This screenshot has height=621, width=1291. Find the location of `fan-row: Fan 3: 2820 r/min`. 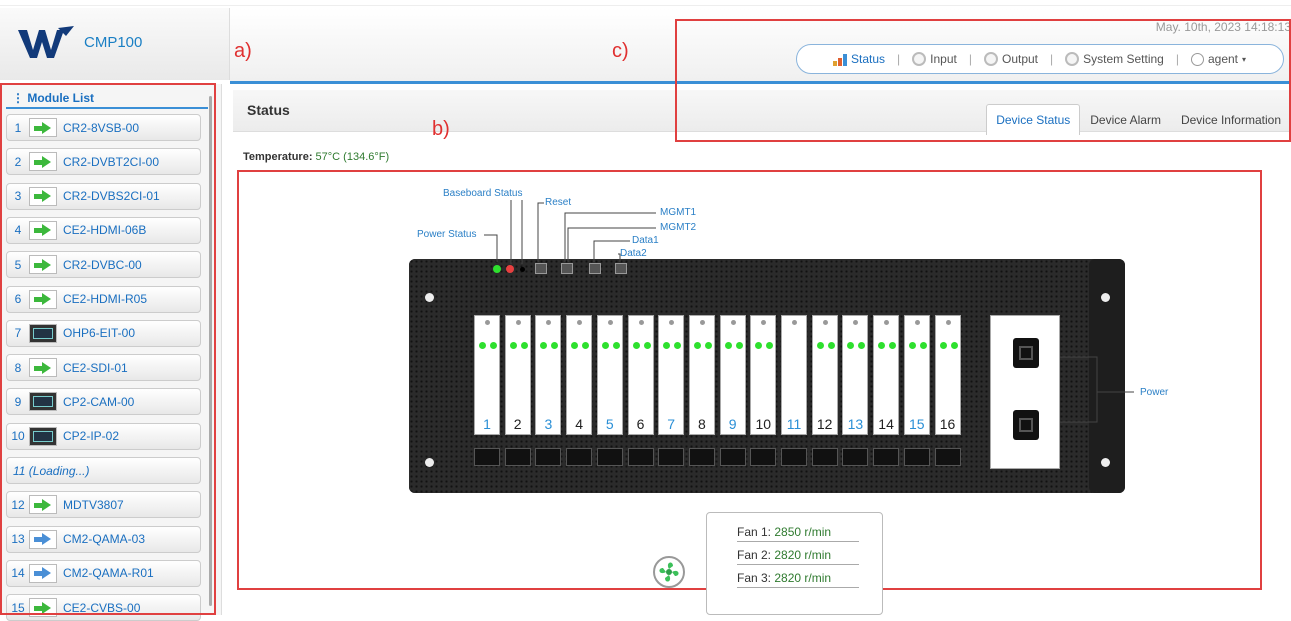

fan-row: Fan 3: 2820 r/min is located at coordinates (798, 579).